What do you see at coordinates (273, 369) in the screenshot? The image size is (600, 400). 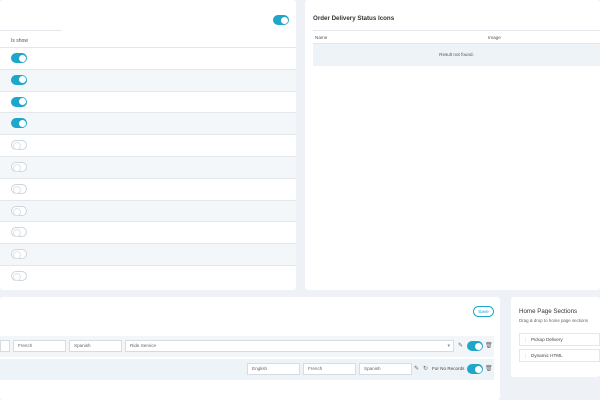 I see `english-input: English` at bounding box center [273, 369].